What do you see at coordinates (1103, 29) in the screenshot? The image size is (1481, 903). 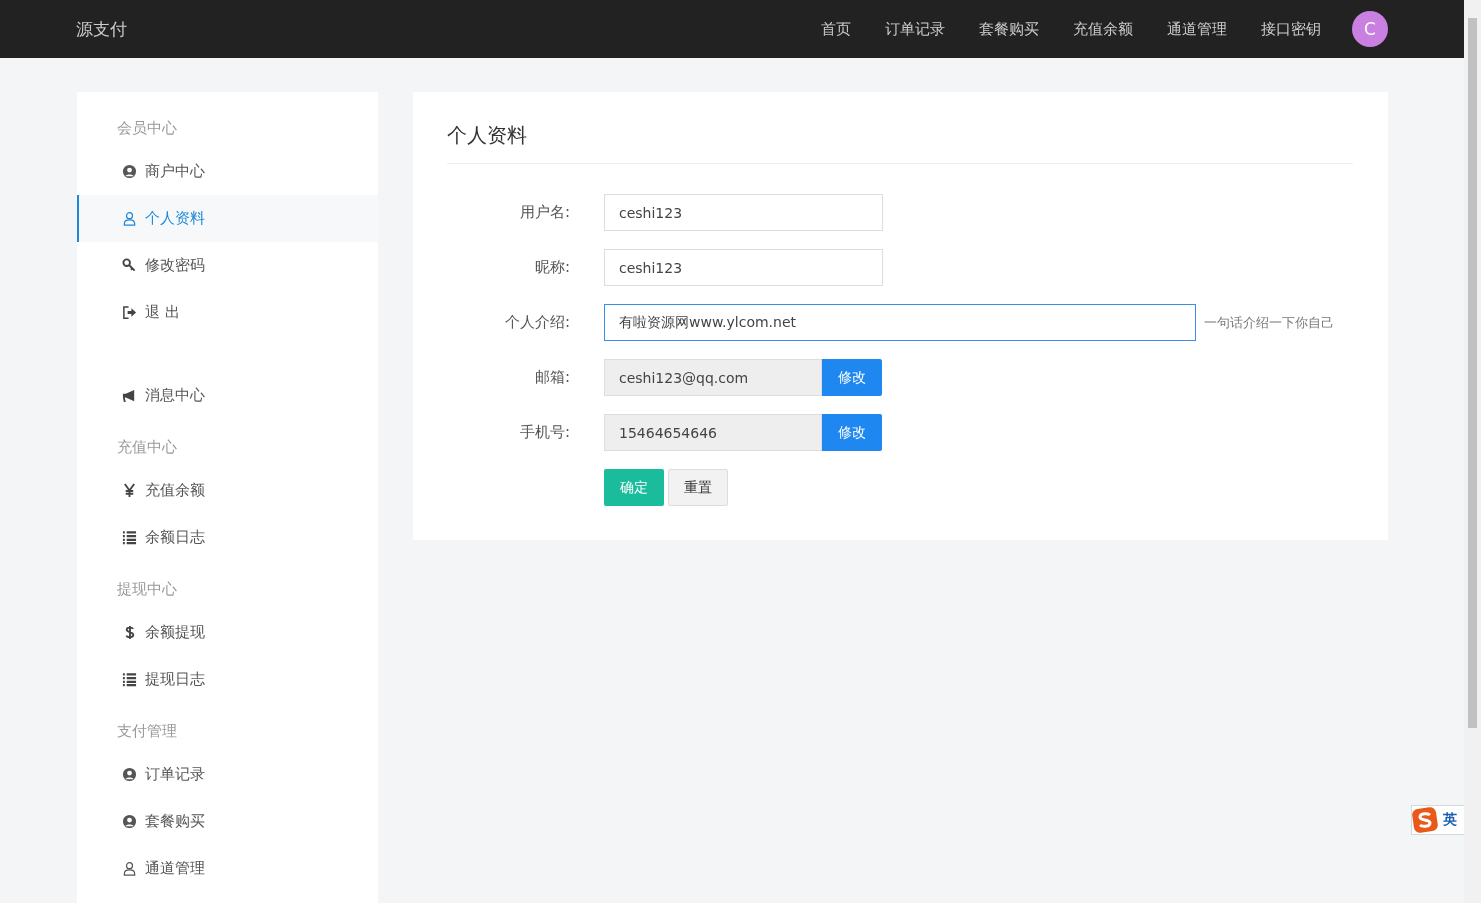 I see `nav-link: 充值余额` at bounding box center [1103, 29].